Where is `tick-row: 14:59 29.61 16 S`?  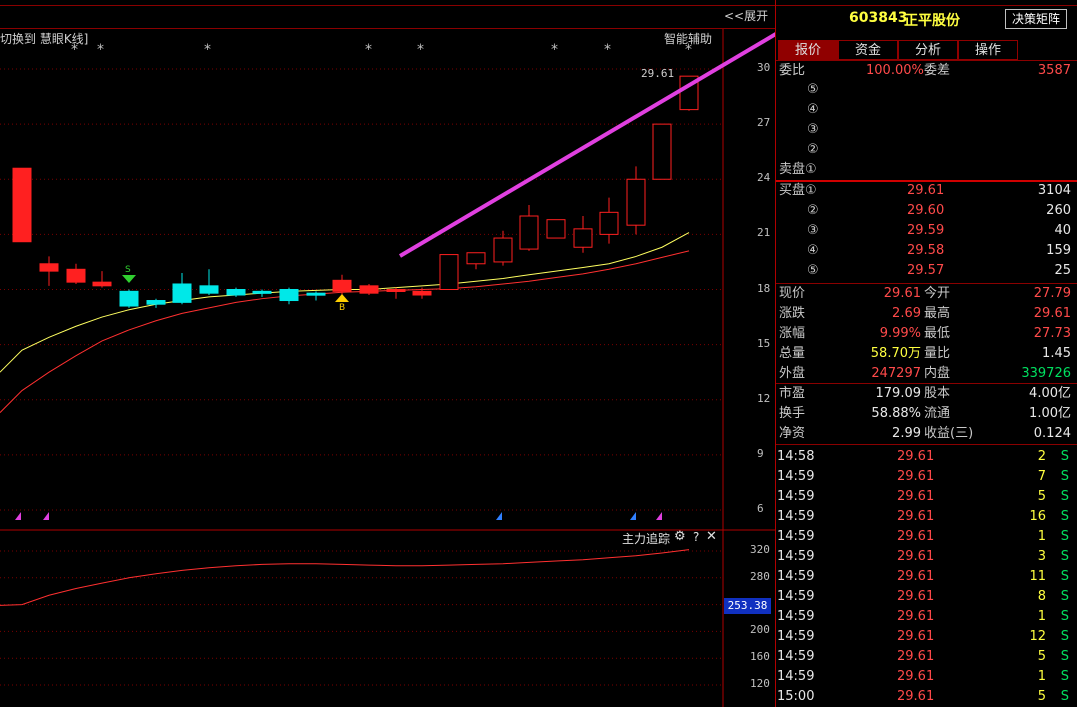 tick-row: 14:59 29.61 16 S is located at coordinates (926, 517).